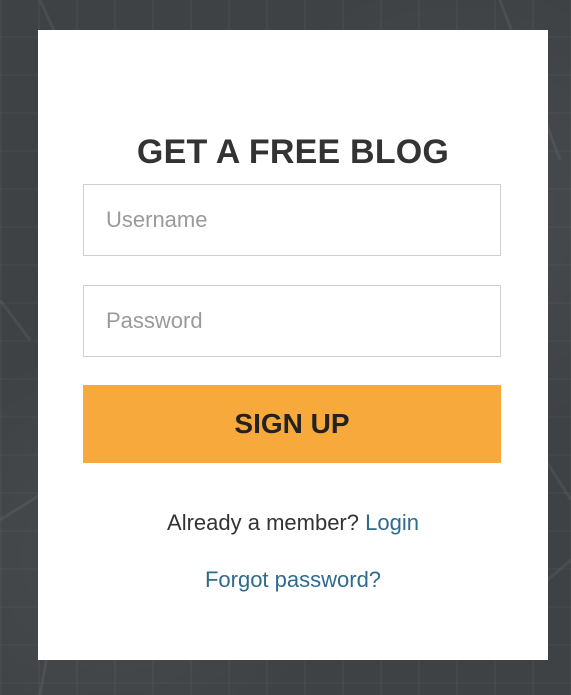 The image size is (571, 695). Describe the element at coordinates (292, 424) in the screenshot. I see `signup-button: SIGN UP` at that location.